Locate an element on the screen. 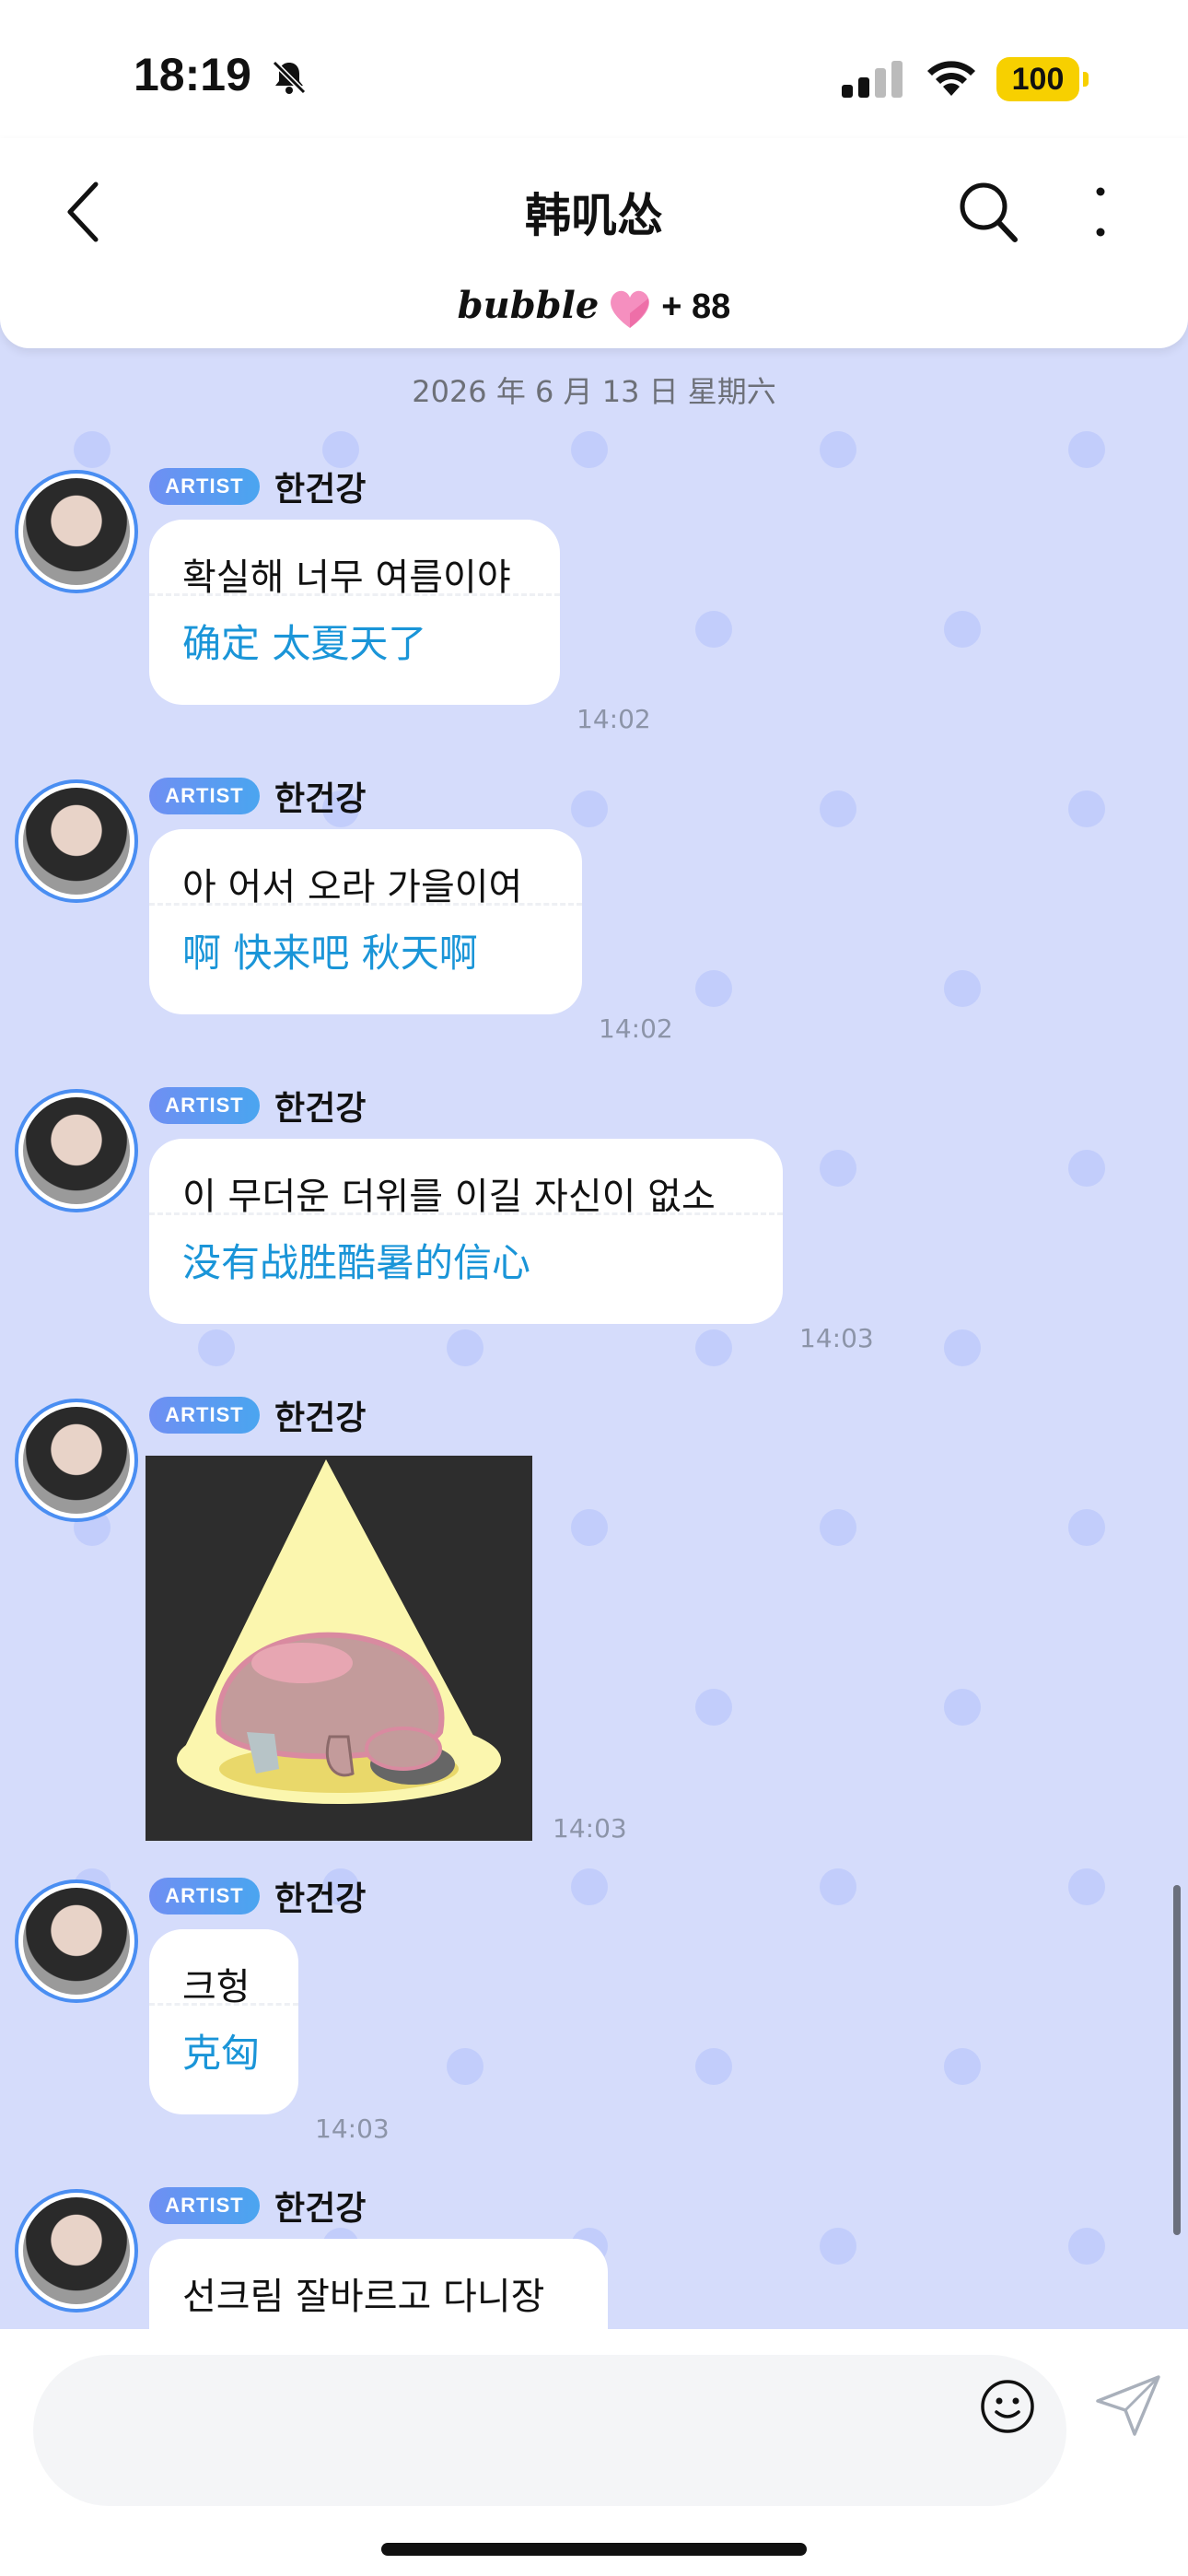  search-icon is located at coordinates (988, 211).